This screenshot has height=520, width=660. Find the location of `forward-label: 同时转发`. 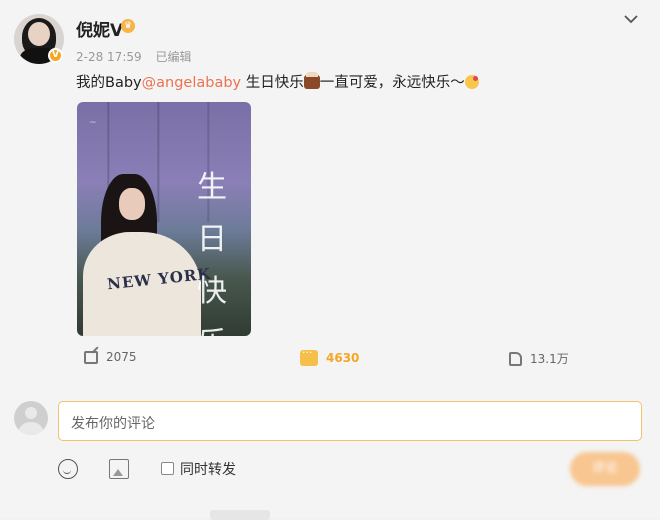

forward-label: 同时转发 is located at coordinates (208, 469).